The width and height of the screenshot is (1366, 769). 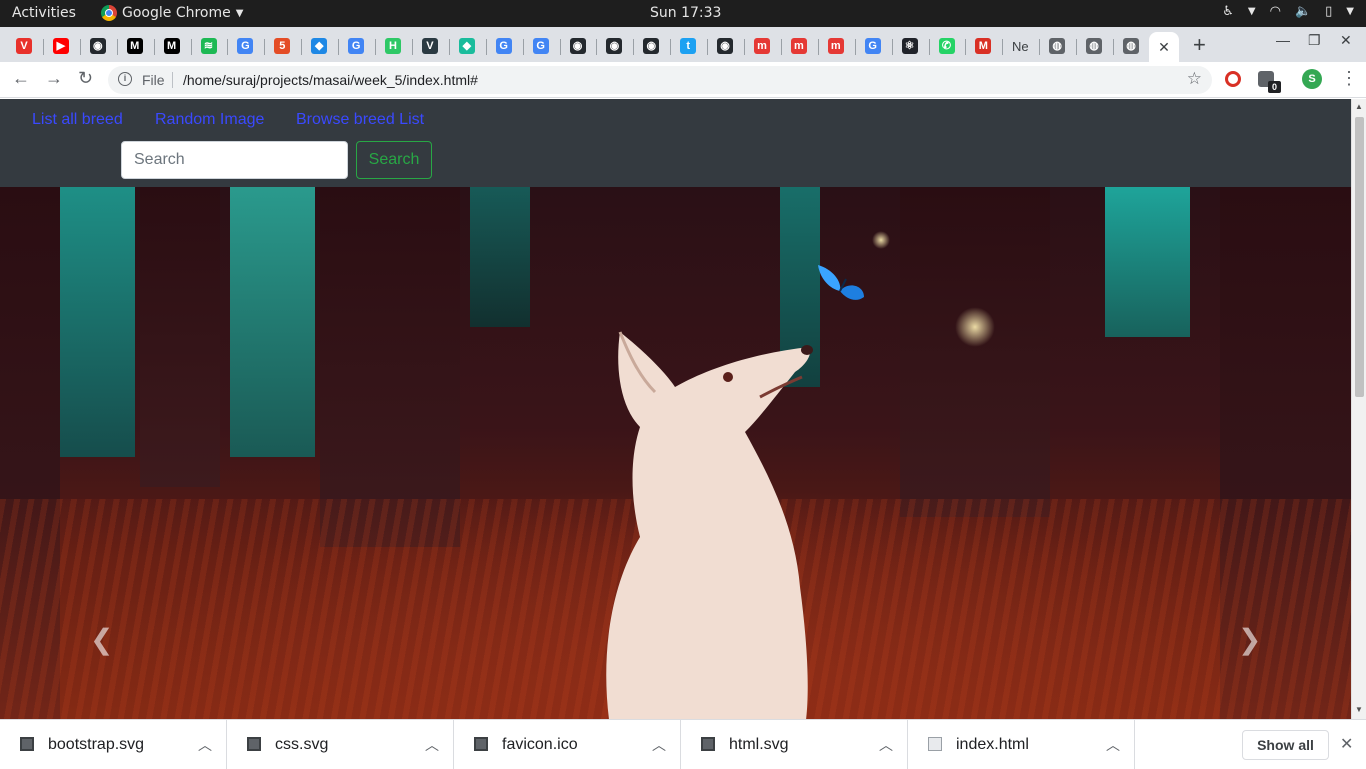 I want to click on new-tab-button: +, so click(x=1199, y=45).